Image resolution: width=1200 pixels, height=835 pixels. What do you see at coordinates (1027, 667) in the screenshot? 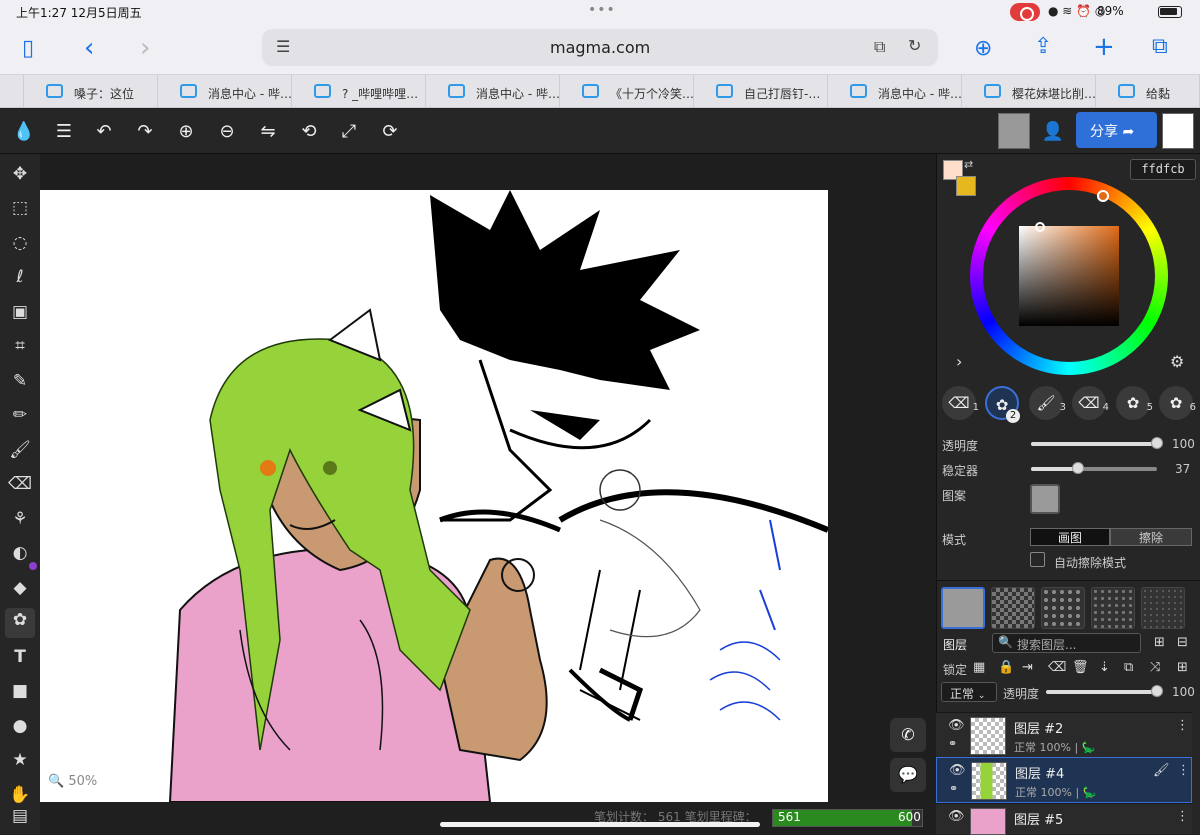
I see `move-layer-icon: ⇥` at bounding box center [1027, 667].